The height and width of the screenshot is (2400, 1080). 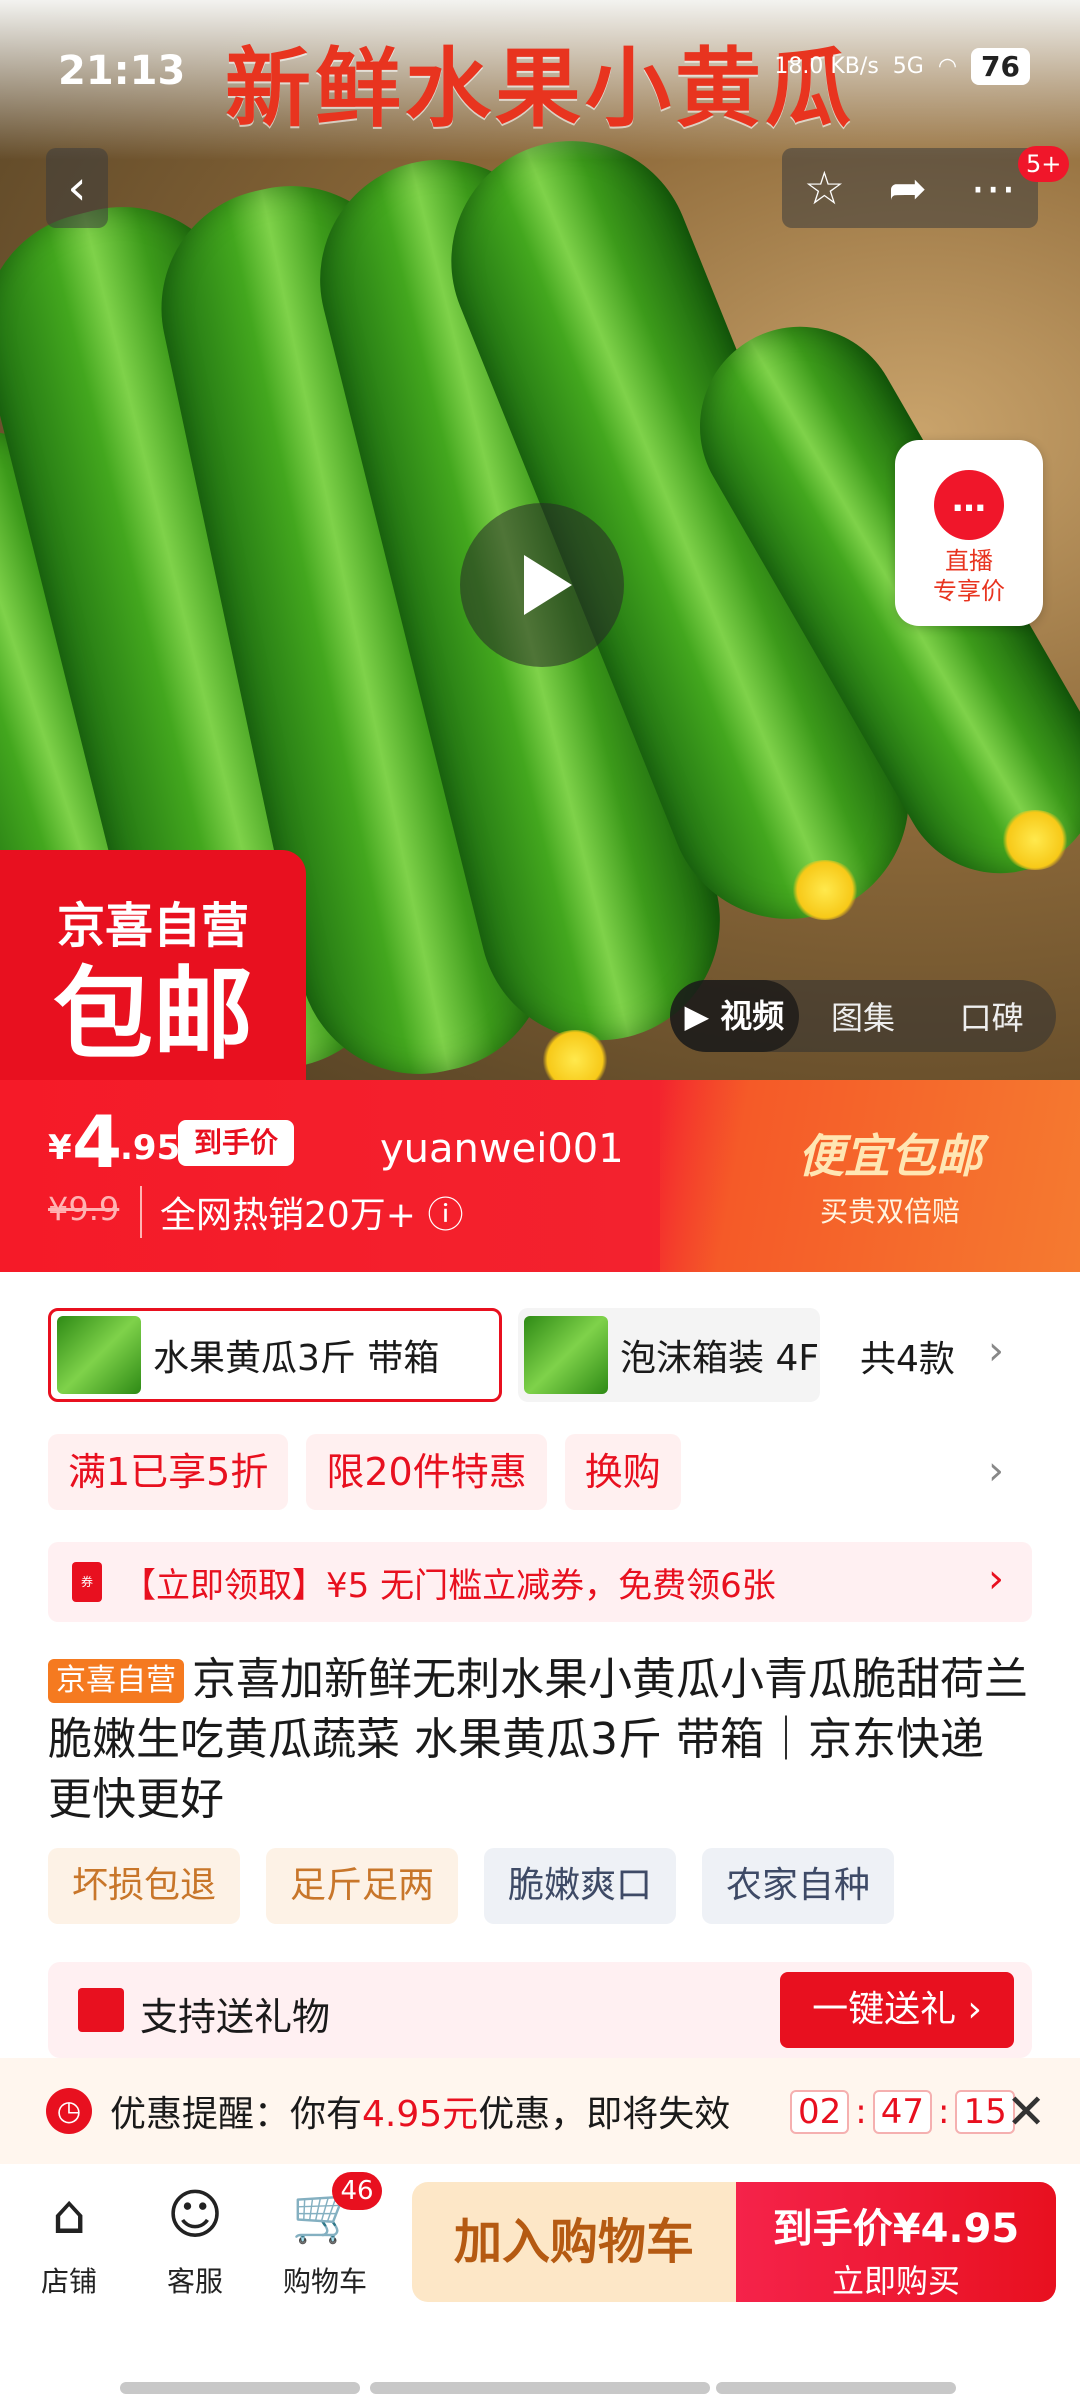 What do you see at coordinates (826, 66) in the screenshot?
I see `network-speed: 18.0 KB/s` at bounding box center [826, 66].